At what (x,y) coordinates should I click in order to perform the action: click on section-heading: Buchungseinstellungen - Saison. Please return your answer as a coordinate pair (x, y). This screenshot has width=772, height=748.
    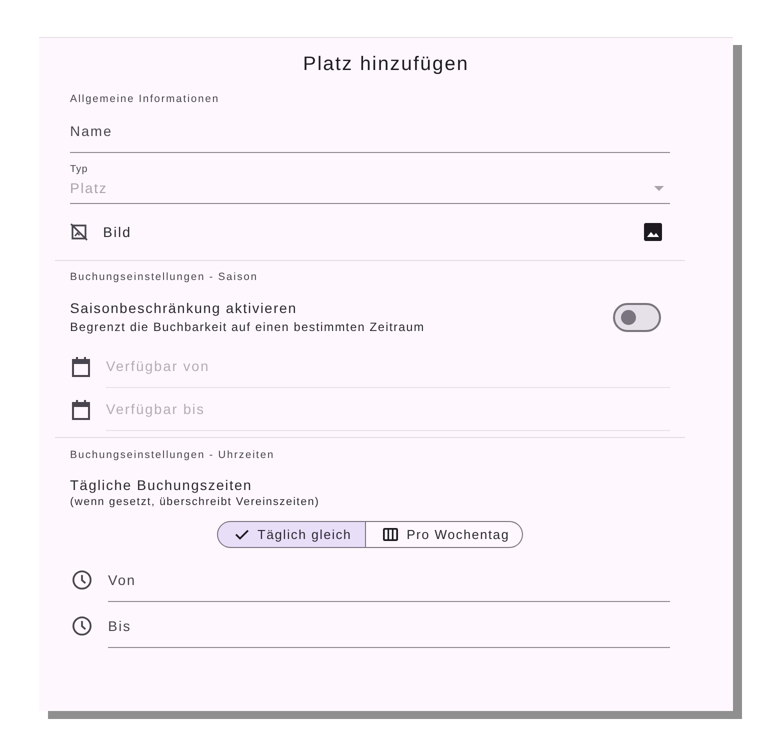
    Looking at the image, I should click on (164, 277).